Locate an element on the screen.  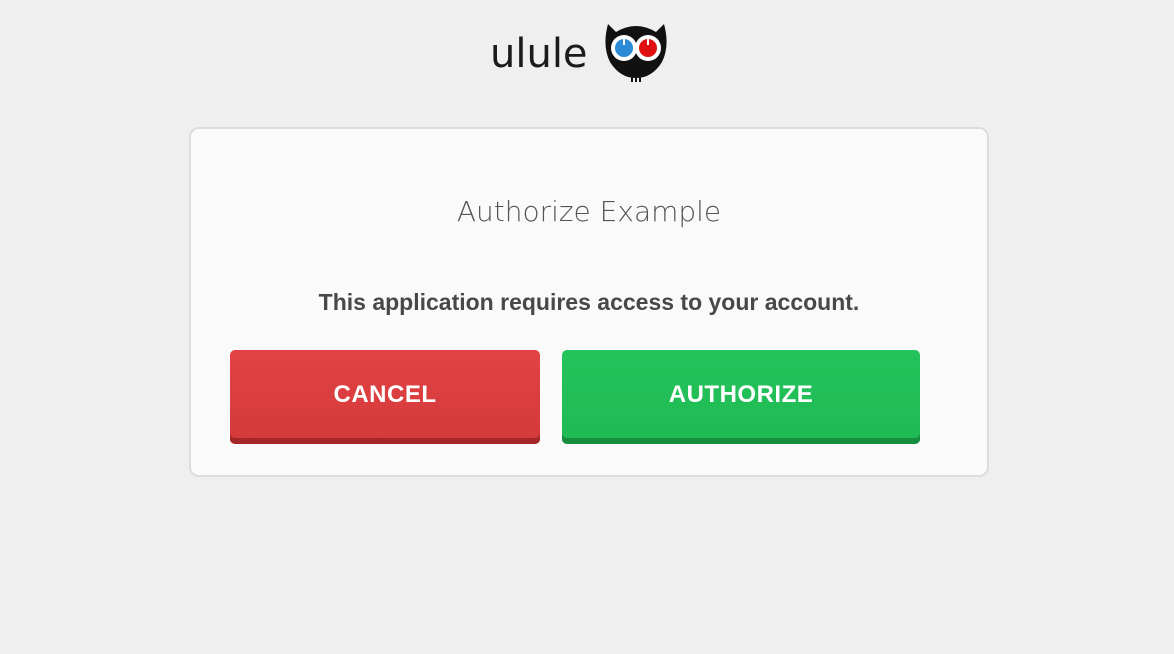
cancel-button: CANCEL is located at coordinates (385, 397).